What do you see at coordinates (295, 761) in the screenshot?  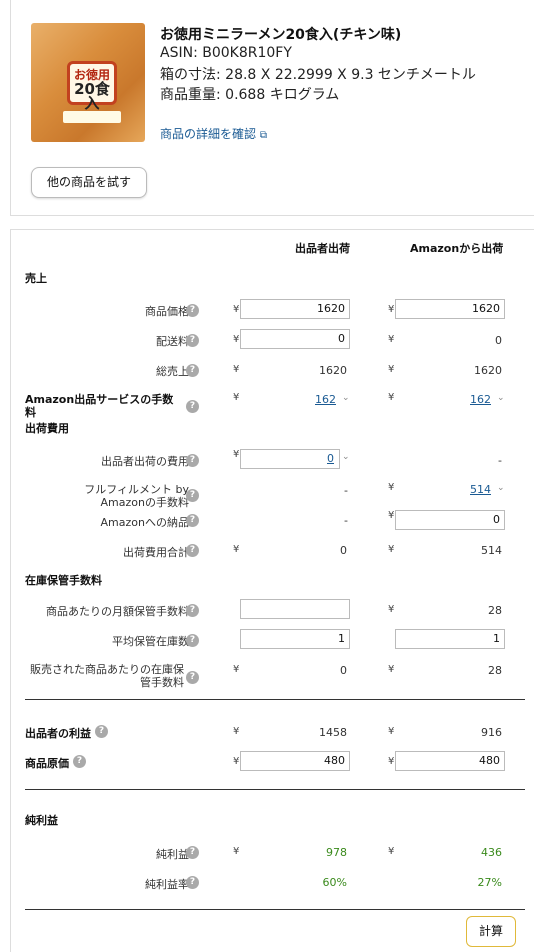 I see `cost-input-seller: 480` at bounding box center [295, 761].